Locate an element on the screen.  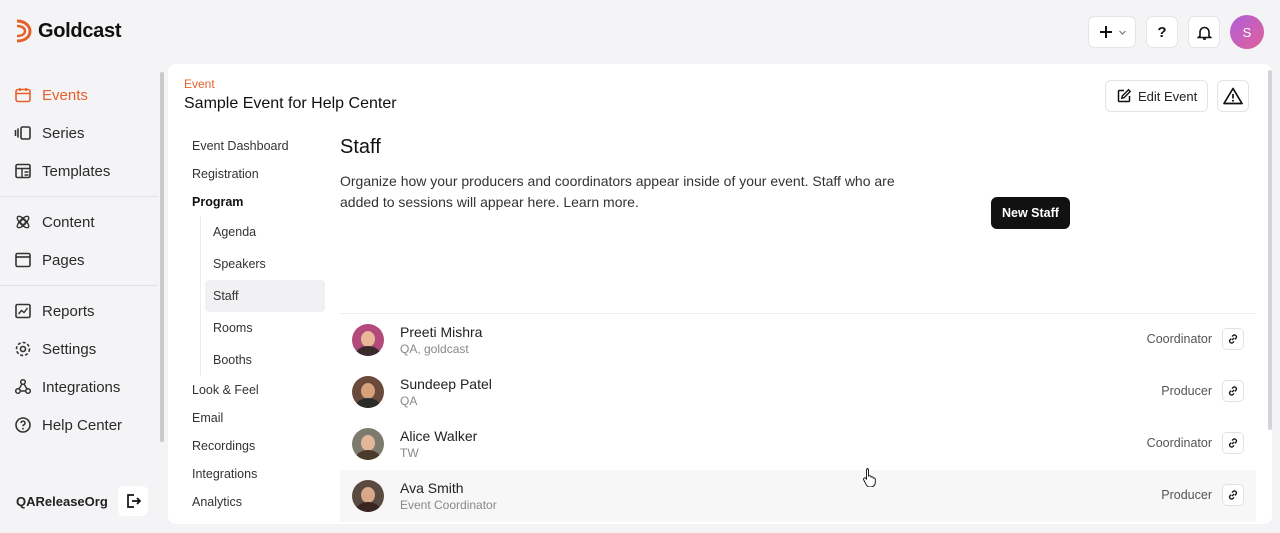
user-avatar: S is located at coordinates (1247, 32).